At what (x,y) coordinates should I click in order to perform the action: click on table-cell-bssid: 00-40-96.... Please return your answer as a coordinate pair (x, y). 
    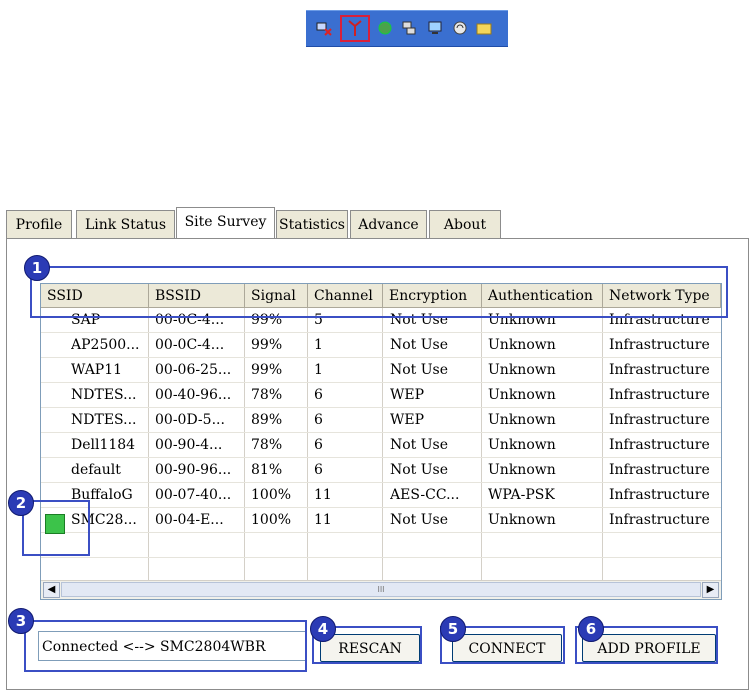
    Looking at the image, I should click on (193, 395).